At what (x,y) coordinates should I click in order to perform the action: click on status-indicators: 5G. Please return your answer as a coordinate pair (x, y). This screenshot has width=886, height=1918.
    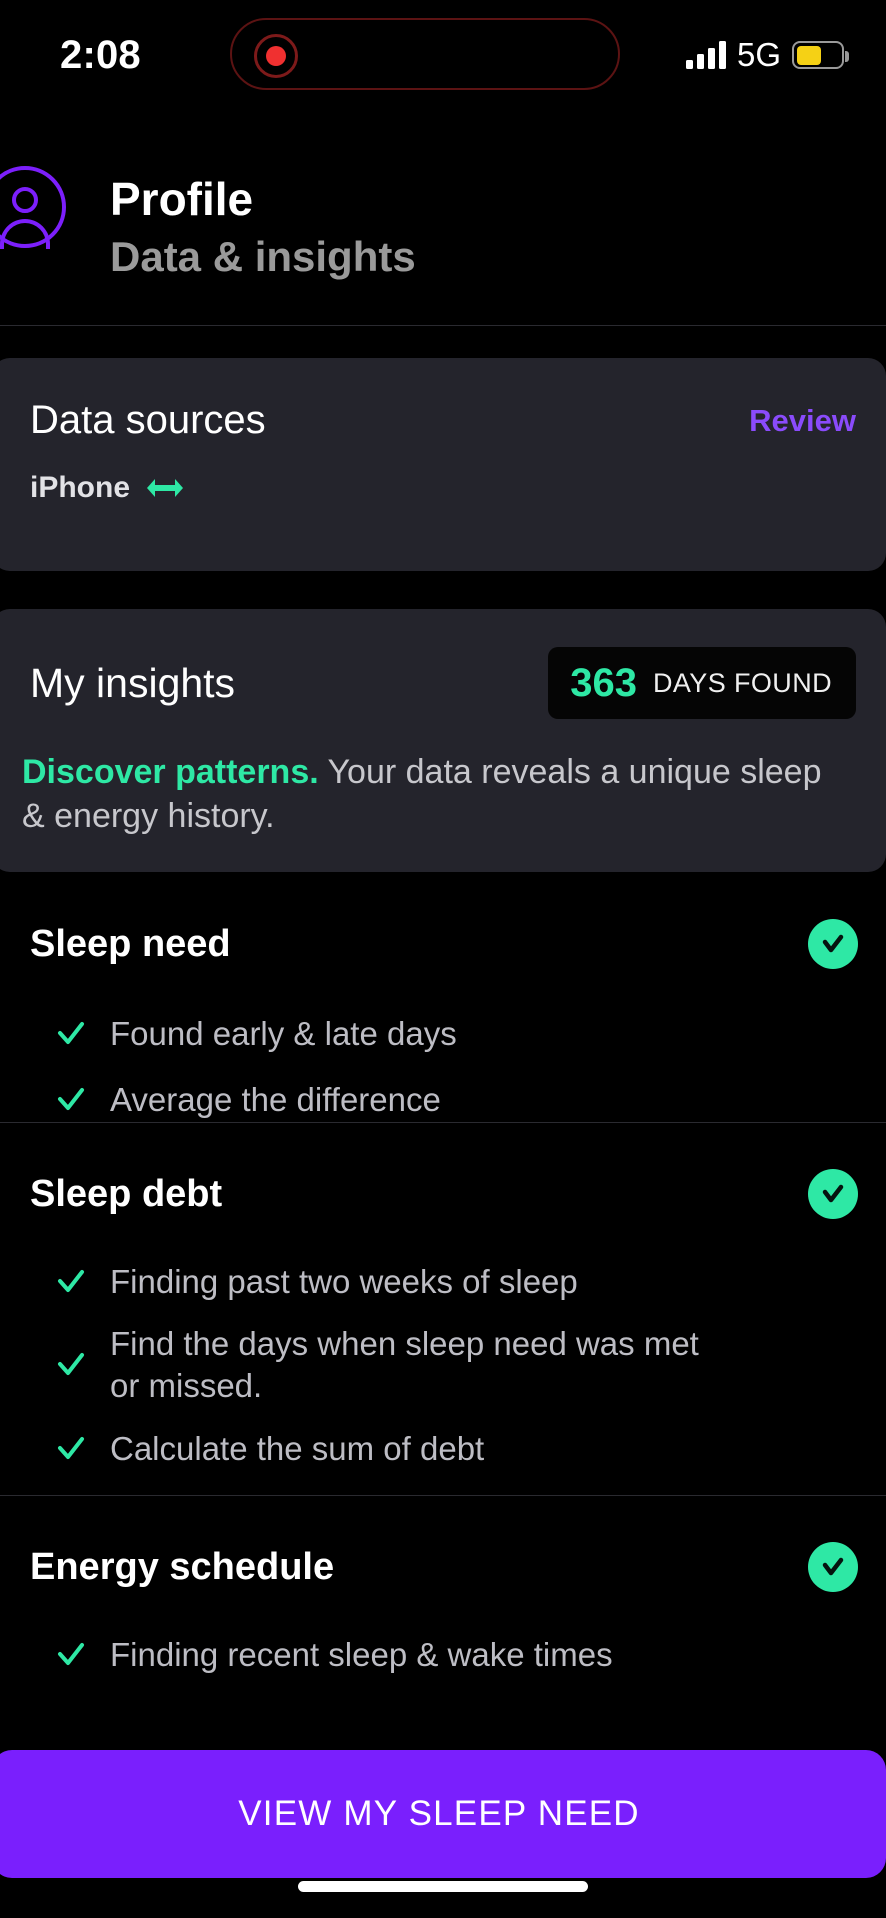
    Looking at the image, I should click on (767, 55).